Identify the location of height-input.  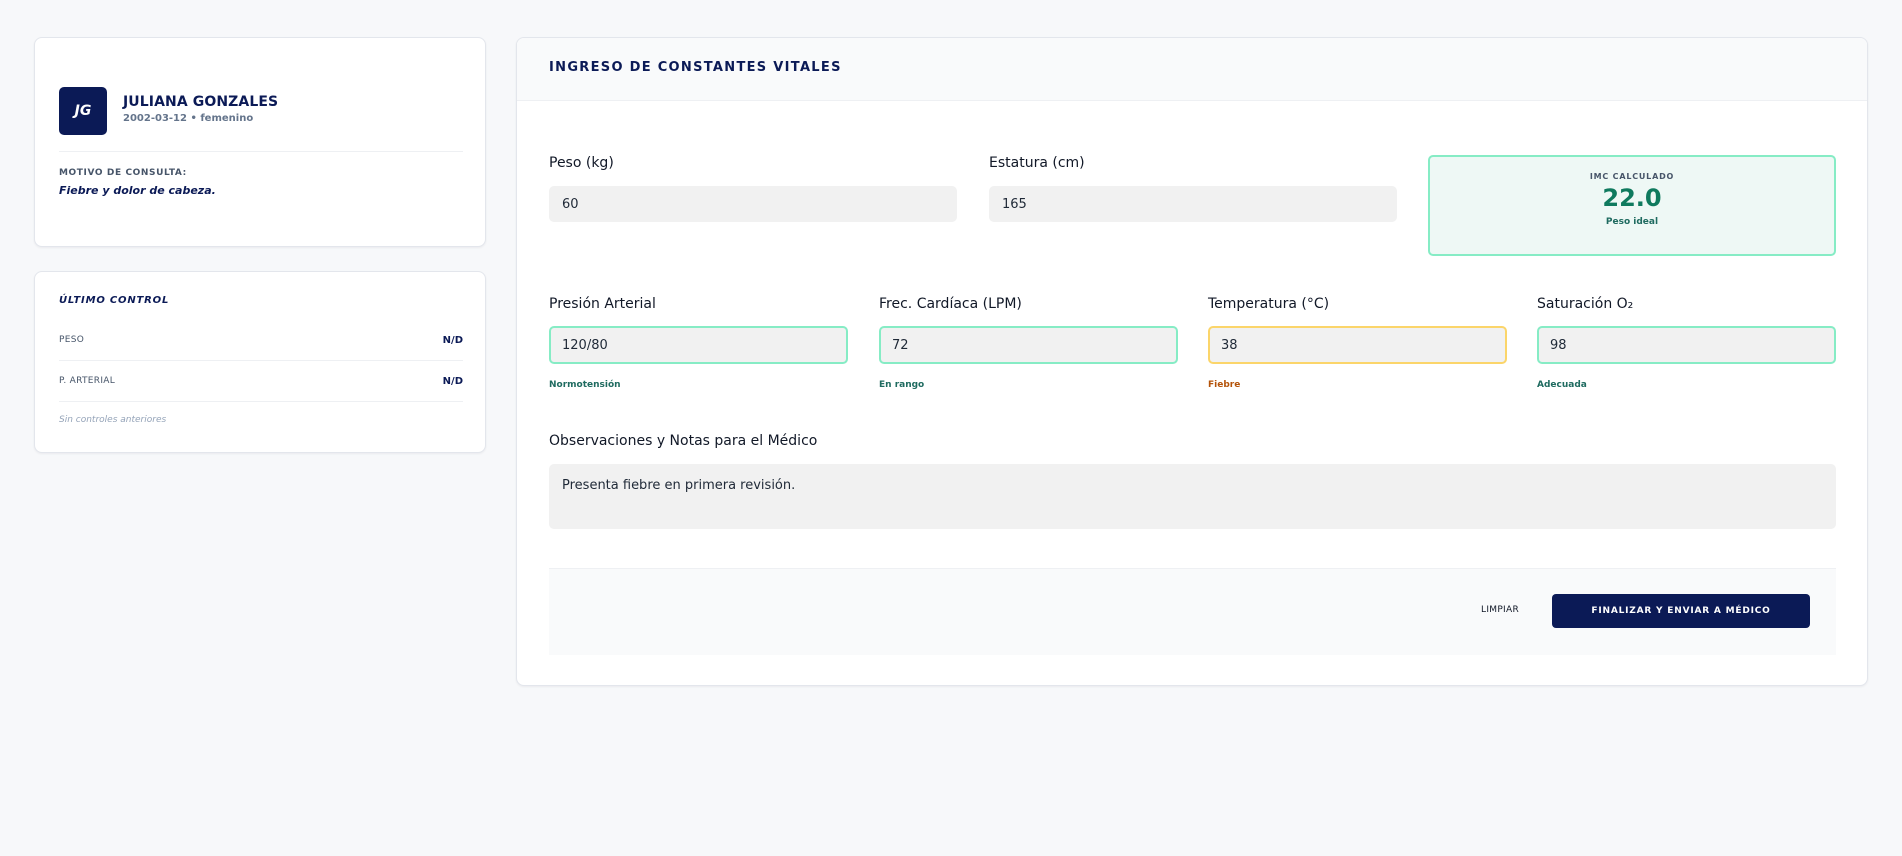
(1193, 204).